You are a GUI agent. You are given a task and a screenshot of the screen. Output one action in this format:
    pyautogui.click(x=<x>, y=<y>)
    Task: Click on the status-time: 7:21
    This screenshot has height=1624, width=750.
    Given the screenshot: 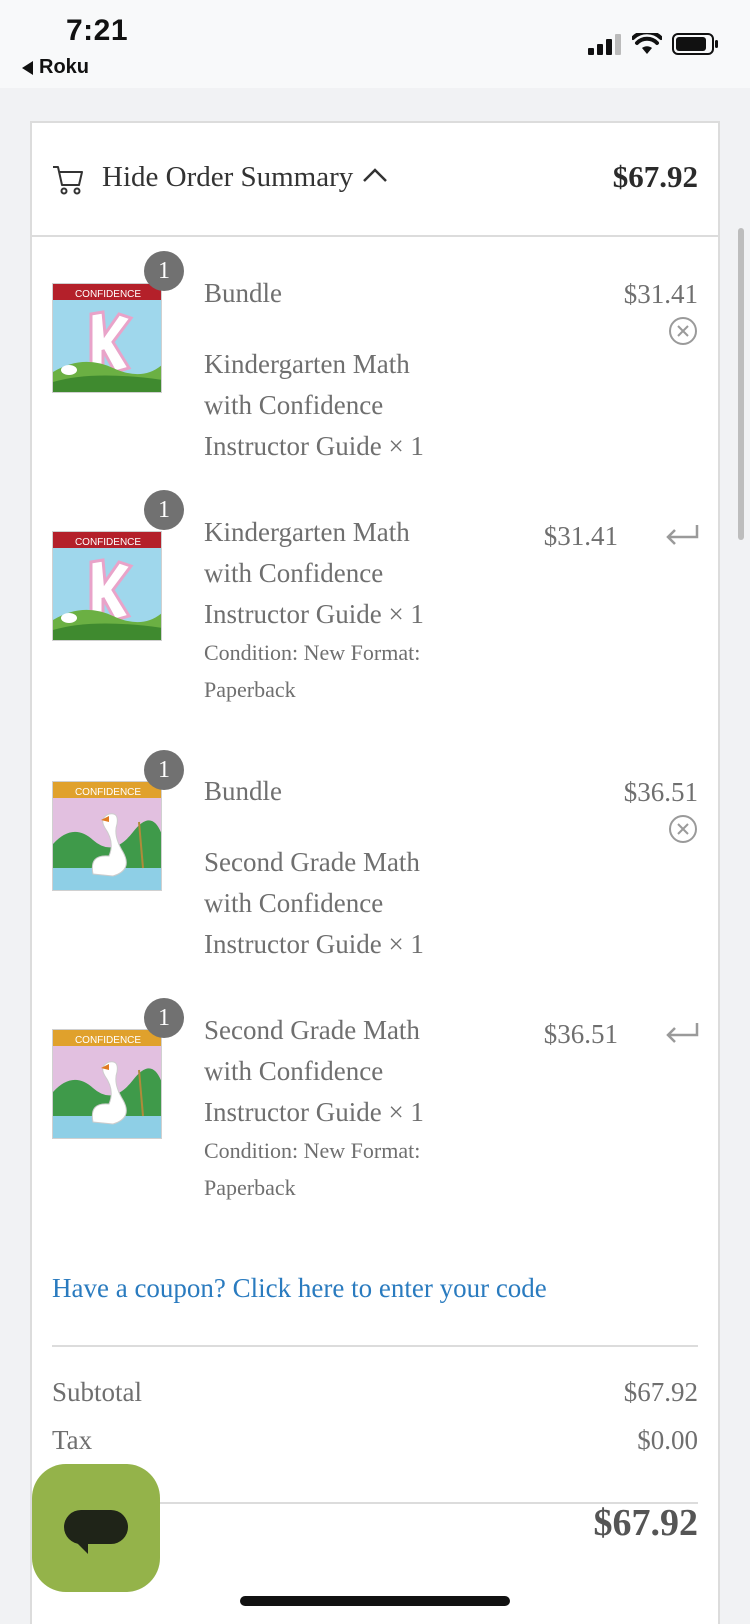 What is the action you would take?
    pyautogui.click(x=97, y=30)
    